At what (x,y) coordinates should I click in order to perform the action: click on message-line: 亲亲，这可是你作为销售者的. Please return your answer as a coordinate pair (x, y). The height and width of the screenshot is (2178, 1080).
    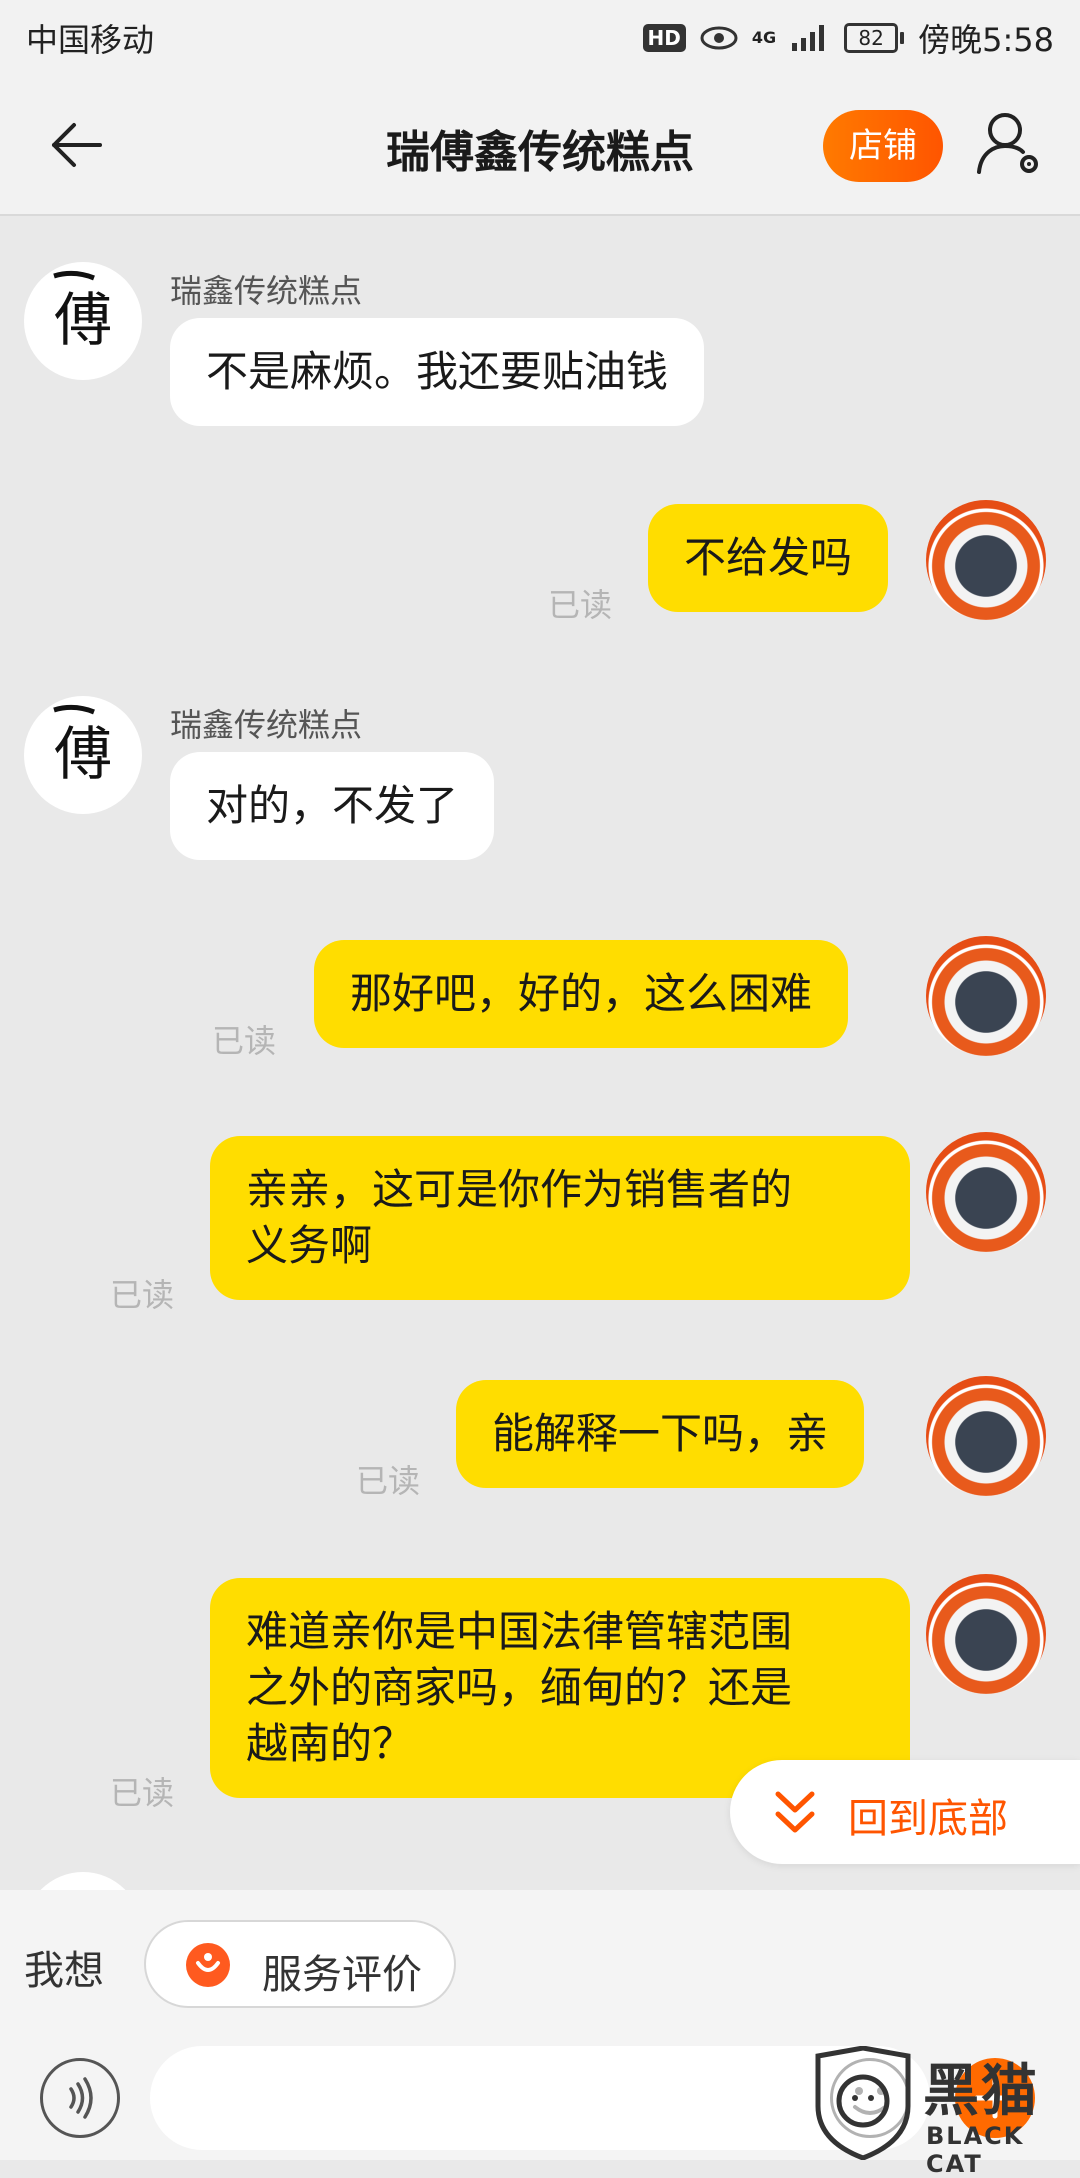
    Looking at the image, I should click on (519, 1189).